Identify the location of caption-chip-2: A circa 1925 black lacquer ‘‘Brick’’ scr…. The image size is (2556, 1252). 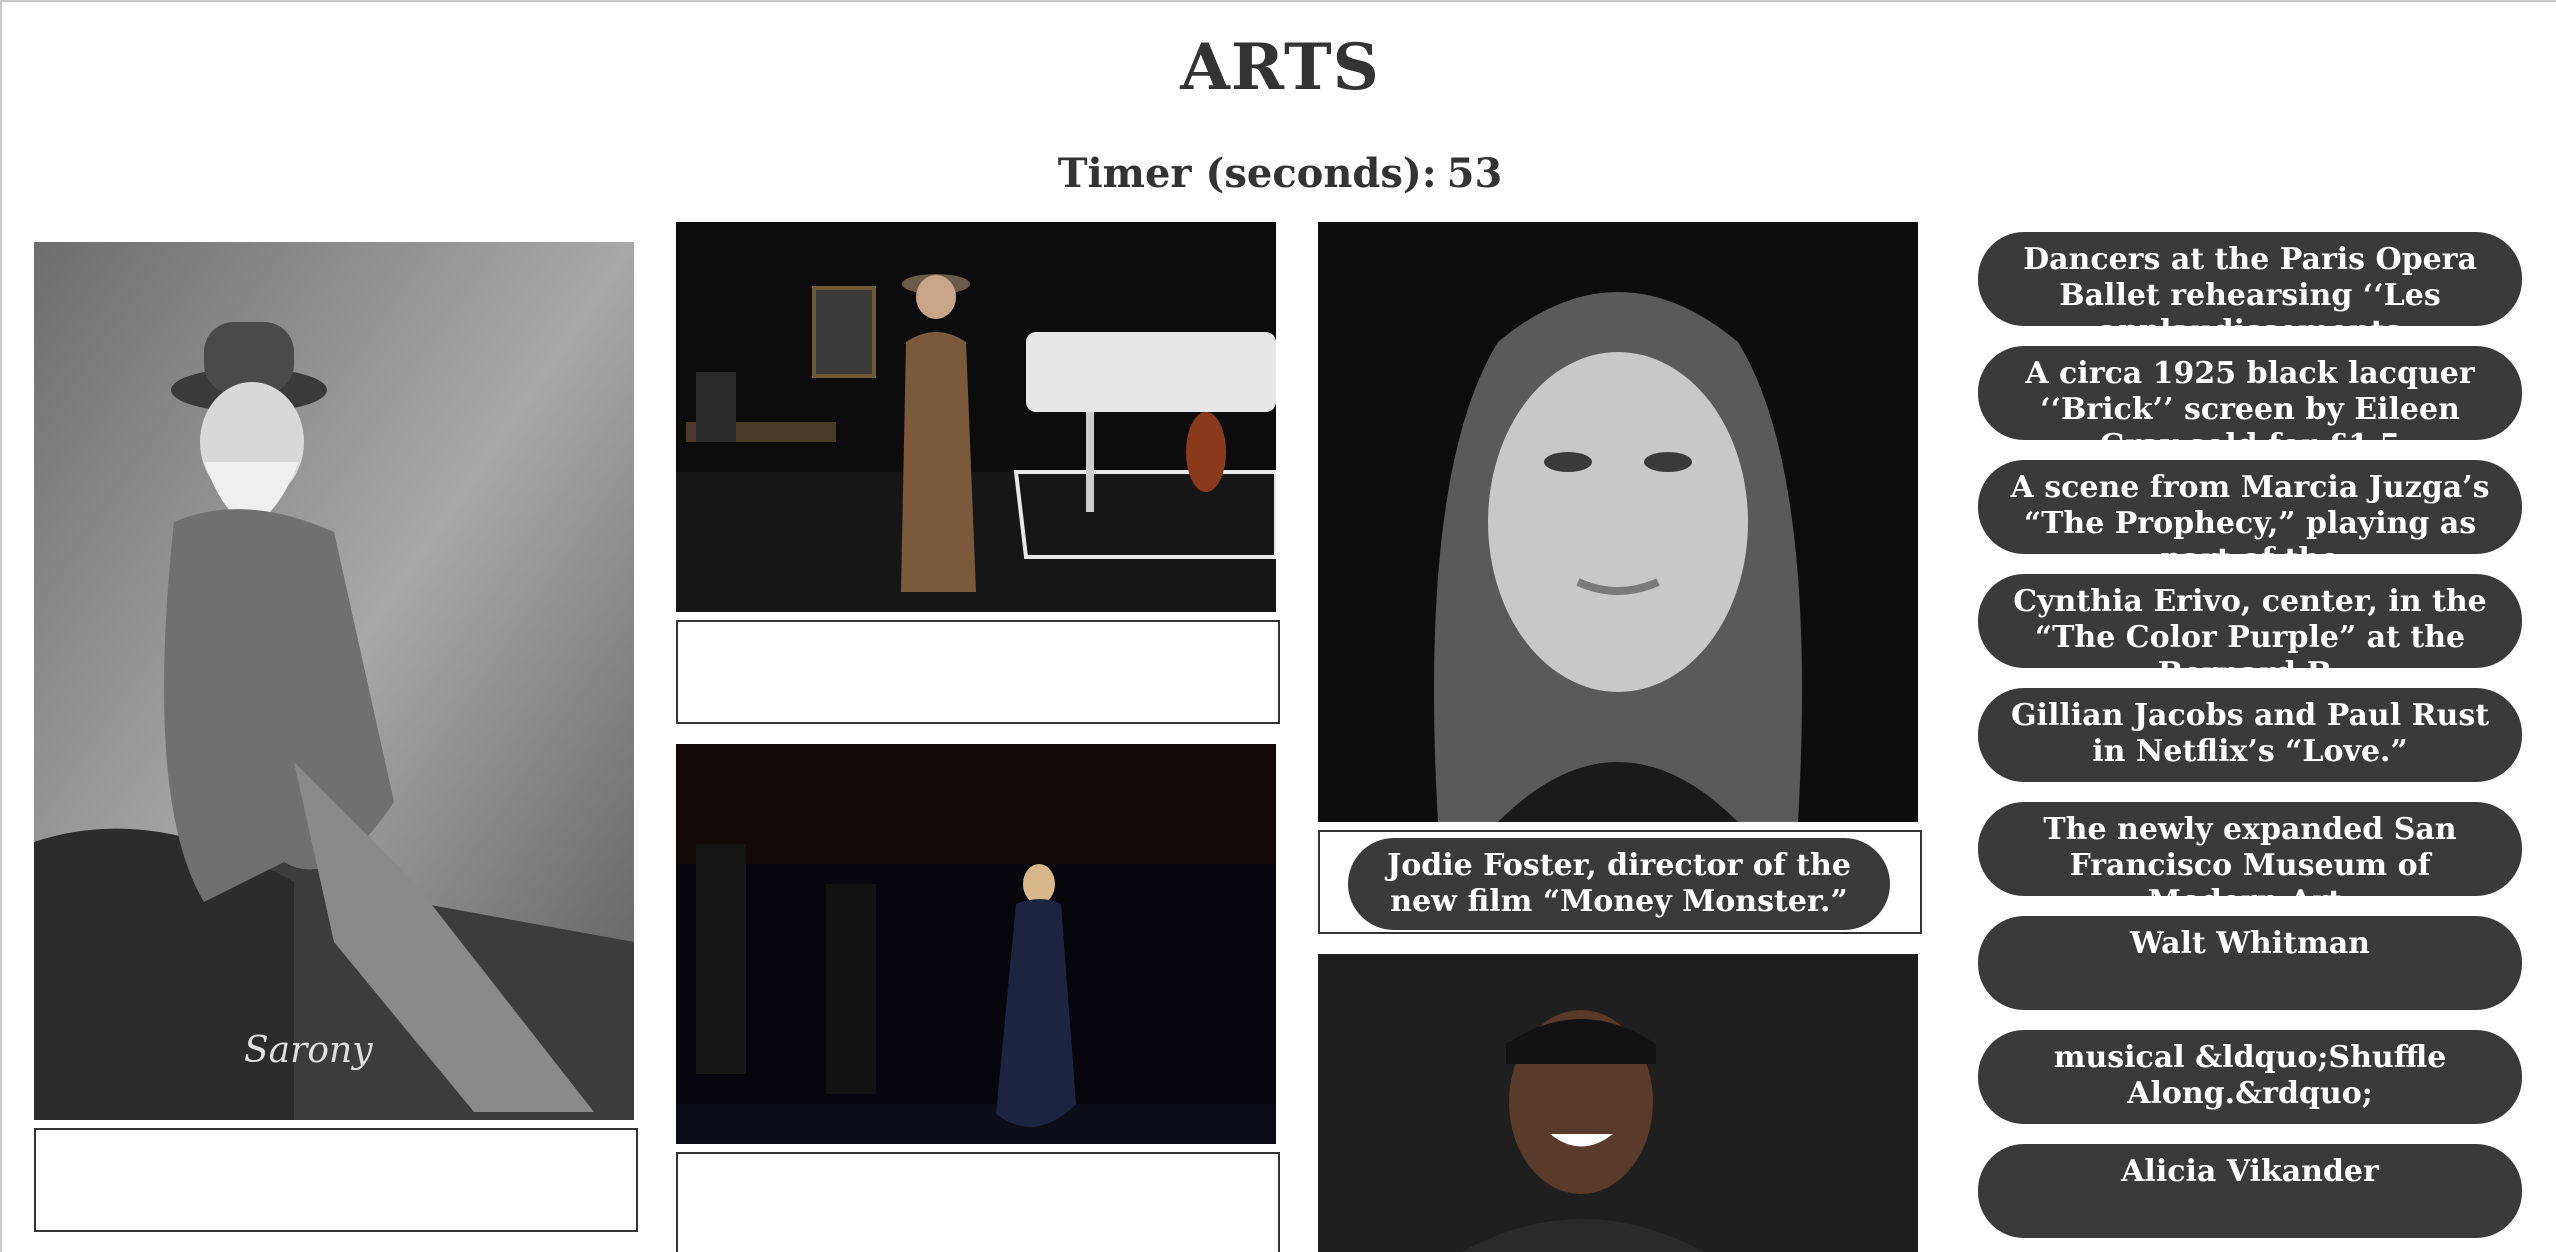
(2250, 393).